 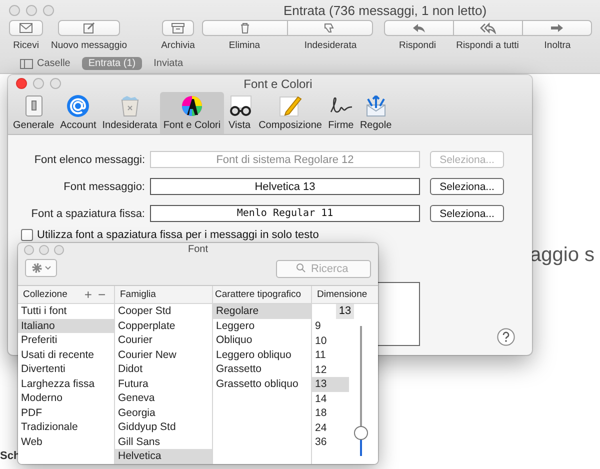 What do you see at coordinates (385, 10) in the screenshot?
I see `window-title: Entrata (736 messaggi, 1 non letto)` at bounding box center [385, 10].